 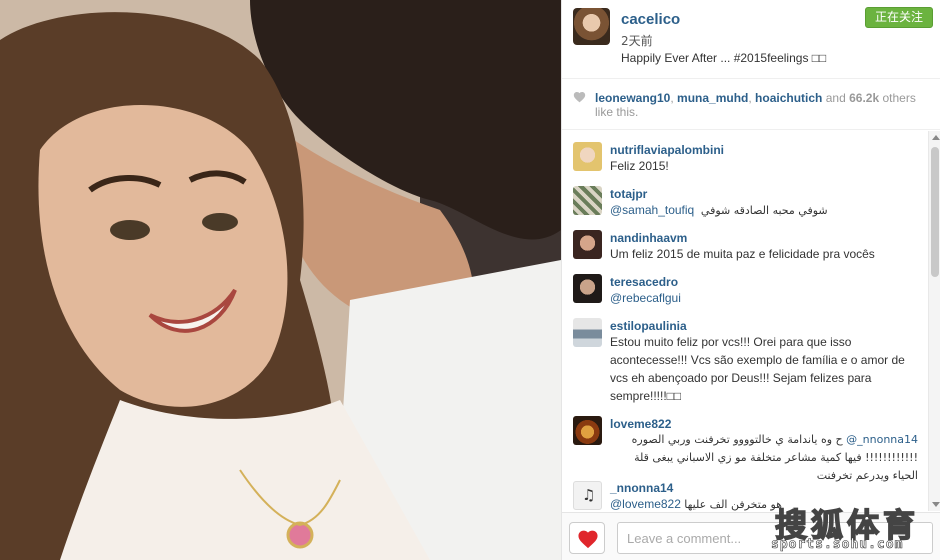 I want to click on likes-and: and, so click(x=835, y=98).